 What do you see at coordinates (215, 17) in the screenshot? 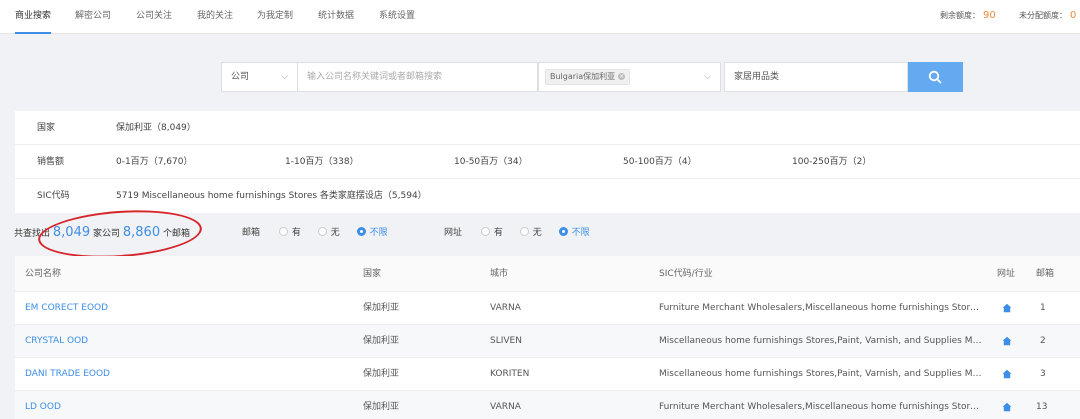
I see `tab-my-follow: 我的关注` at bounding box center [215, 17].